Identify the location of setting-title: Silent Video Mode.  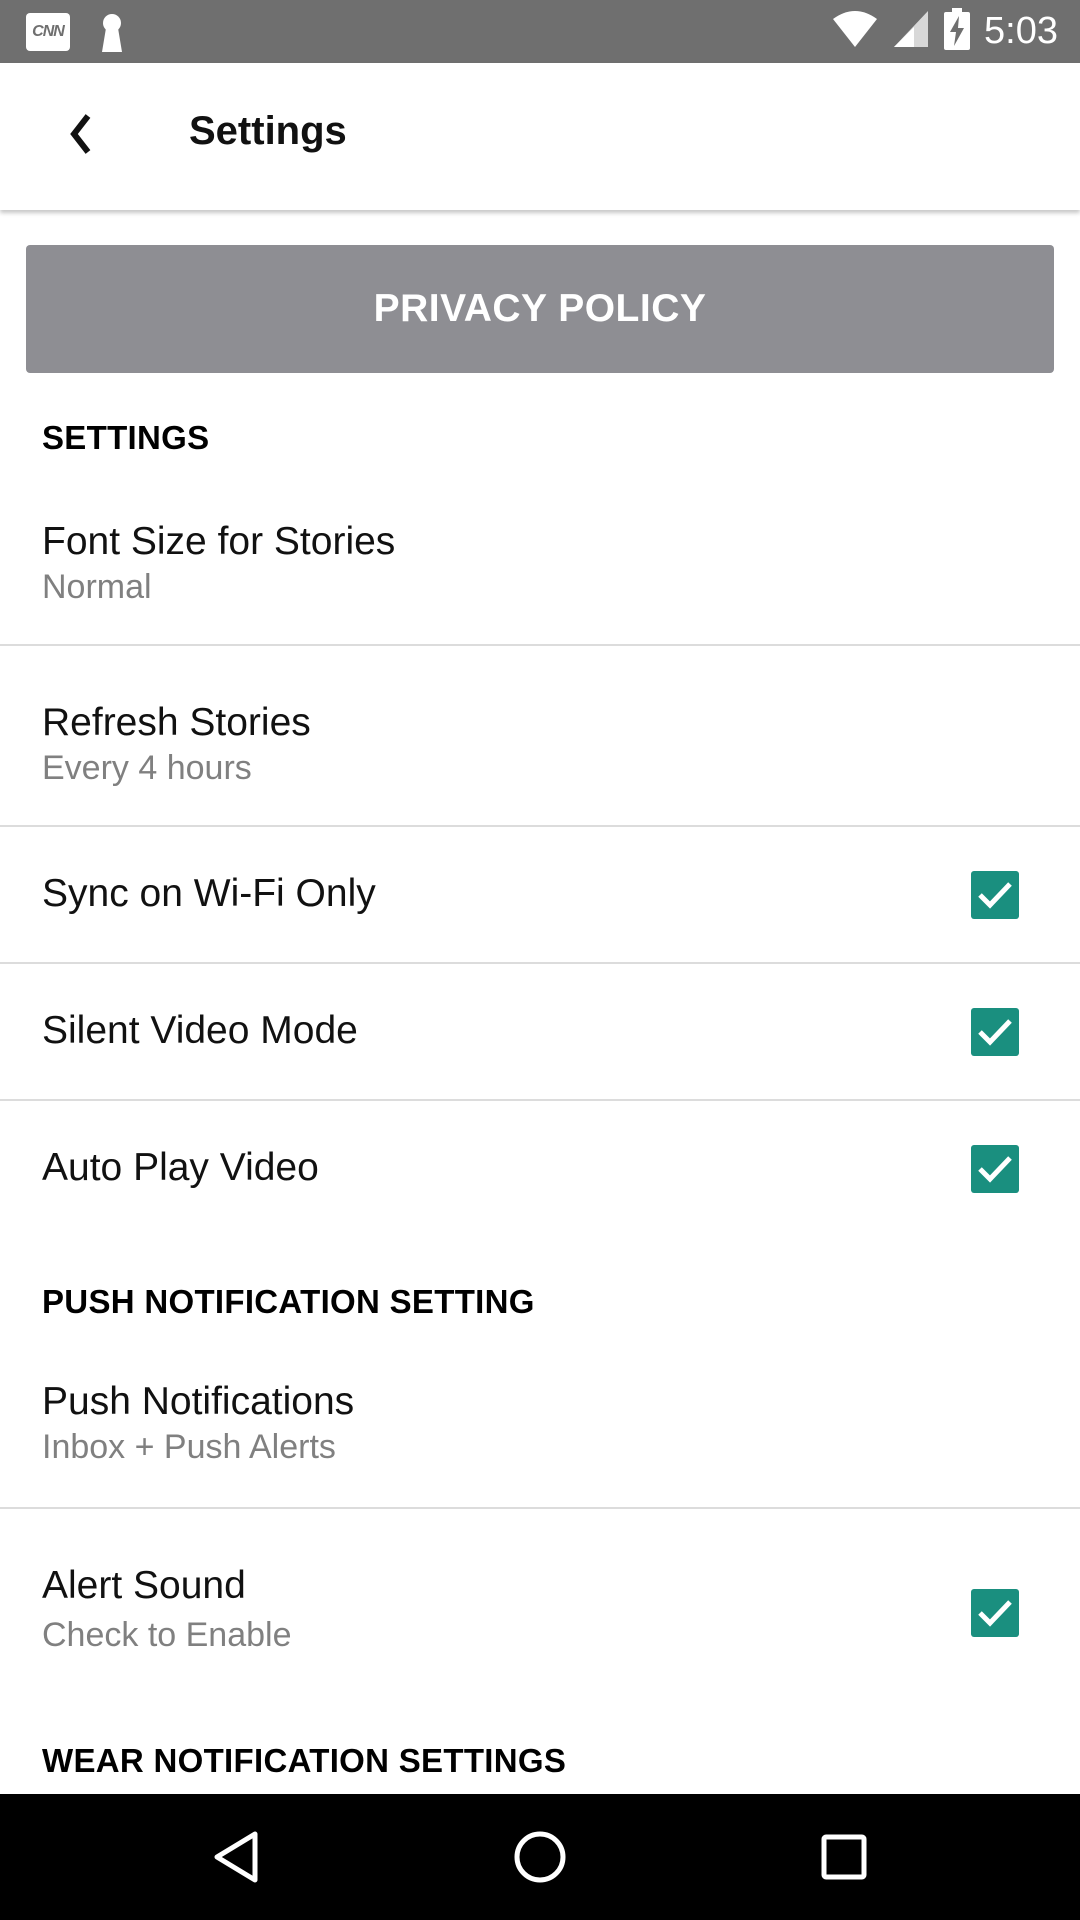
(200, 1030).